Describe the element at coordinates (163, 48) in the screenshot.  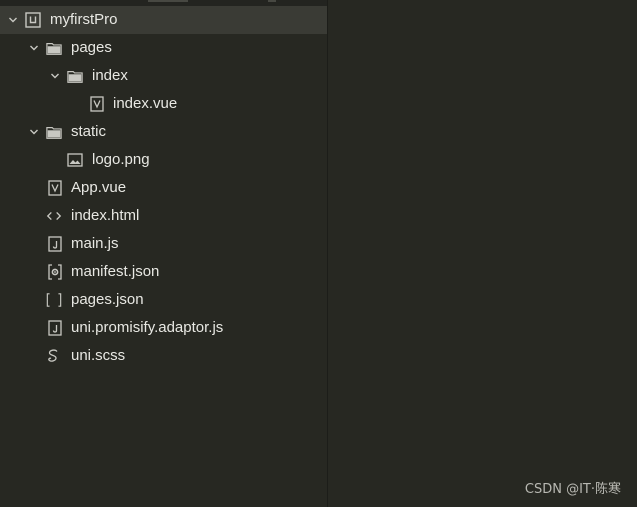
I see `tree-item-pages: pages` at that location.